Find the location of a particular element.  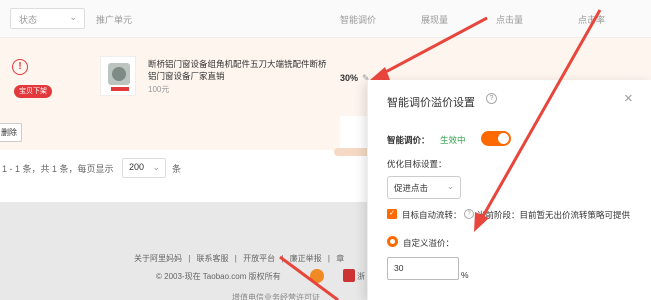

footer-link-more: 章 is located at coordinates (340, 258).